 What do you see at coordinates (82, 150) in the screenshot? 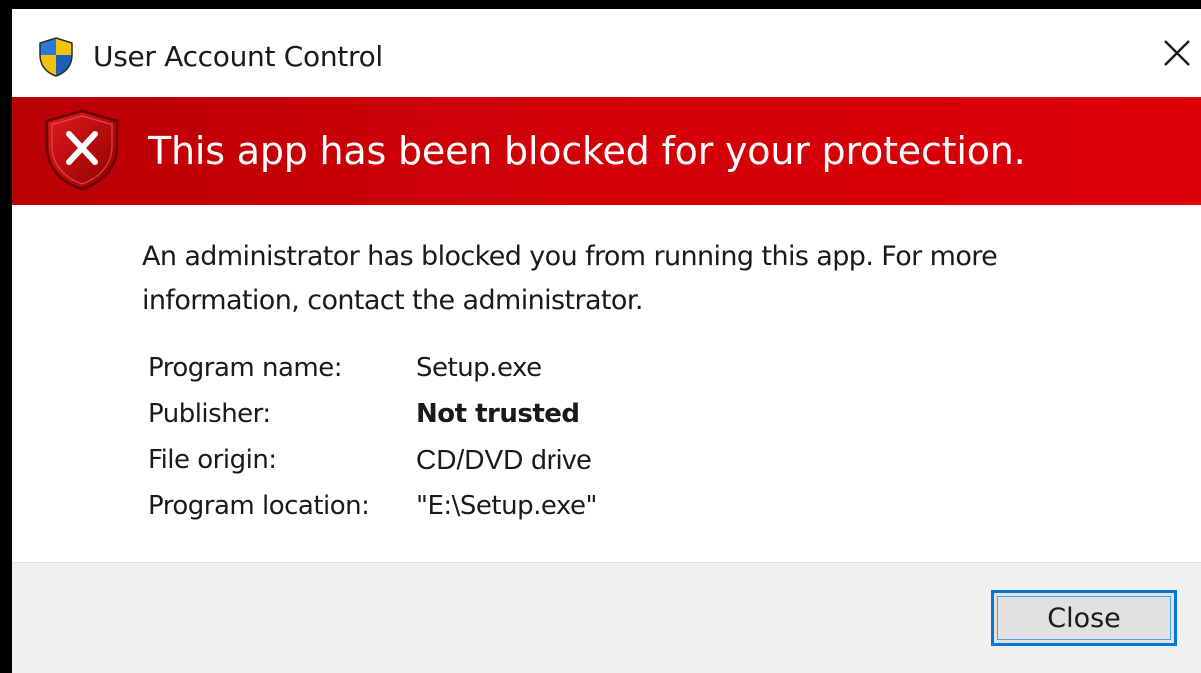
I see `error-shield-icon` at bounding box center [82, 150].